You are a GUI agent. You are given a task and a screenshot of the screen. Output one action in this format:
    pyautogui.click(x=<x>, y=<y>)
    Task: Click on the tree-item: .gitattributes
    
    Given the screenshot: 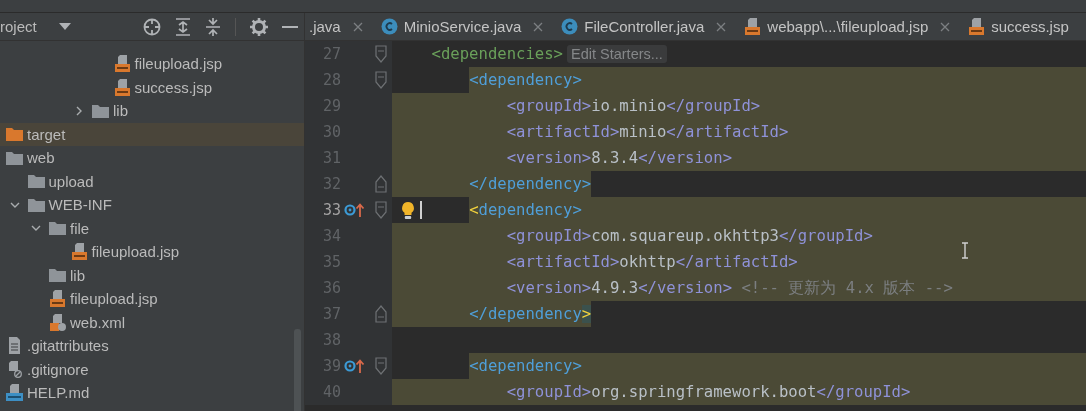 What is the action you would take?
    pyautogui.click(x=152, y=346)
    